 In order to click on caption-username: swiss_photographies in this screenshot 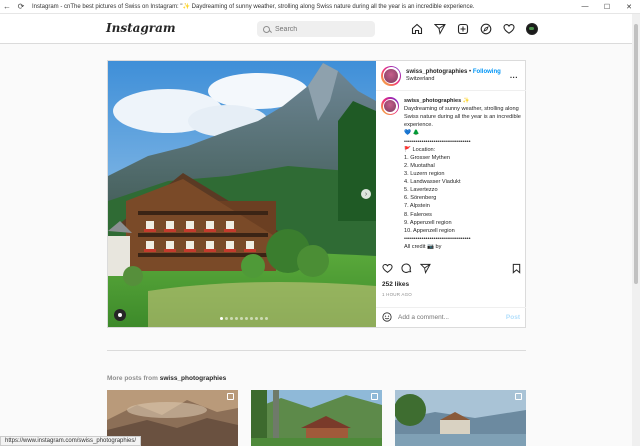, I will do `click(432, 101)`.